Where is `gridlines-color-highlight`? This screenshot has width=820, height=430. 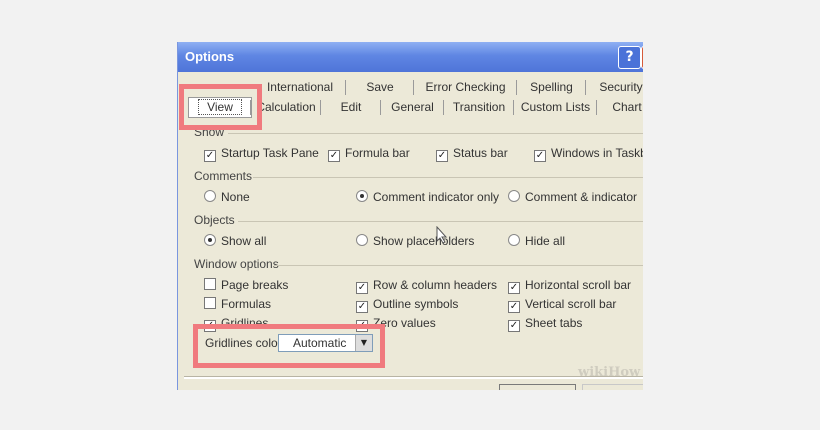 gridlines-color-highlight is located at coordinates (289, 346).